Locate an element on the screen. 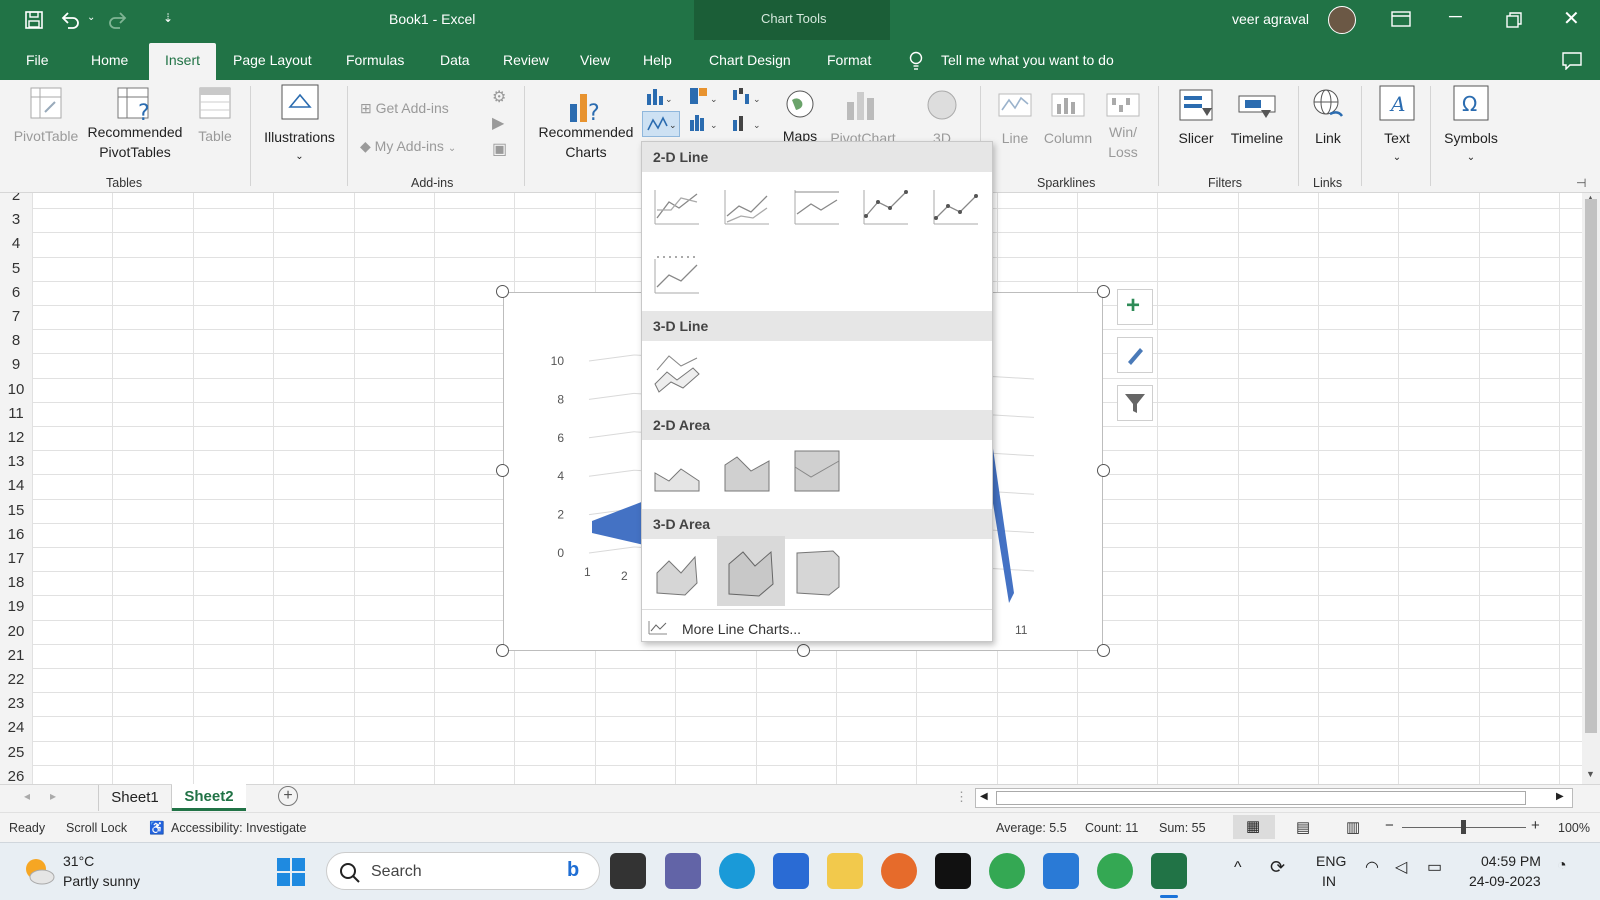 The width and height of the screenshot is (1600, 900). user-name: veer agraval is located at coordinates (1270, 19).